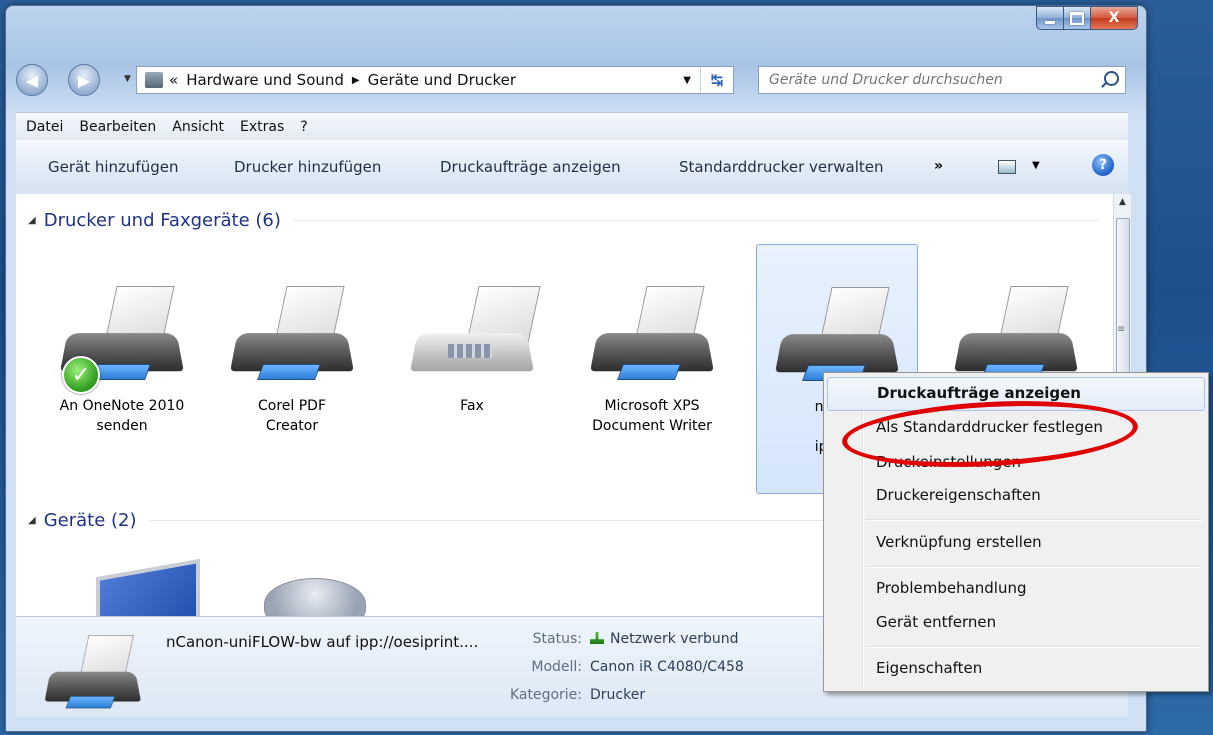 Image resolution: width=1213 pixels, height=735 pixels. What do you see at coordinates (925, 80) in the screenshot?
I see `search-input` at bounding box center [925, 80].